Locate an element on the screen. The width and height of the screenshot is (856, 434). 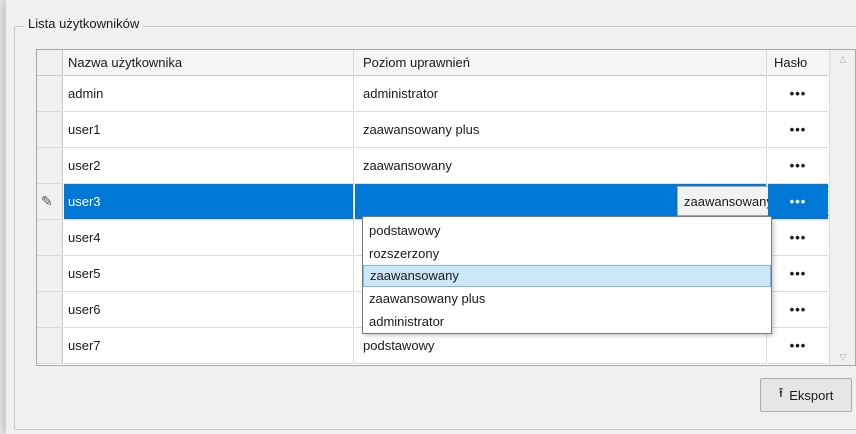
table-row: user2 zaawansowany ••• is located at coordinates (446, 166).